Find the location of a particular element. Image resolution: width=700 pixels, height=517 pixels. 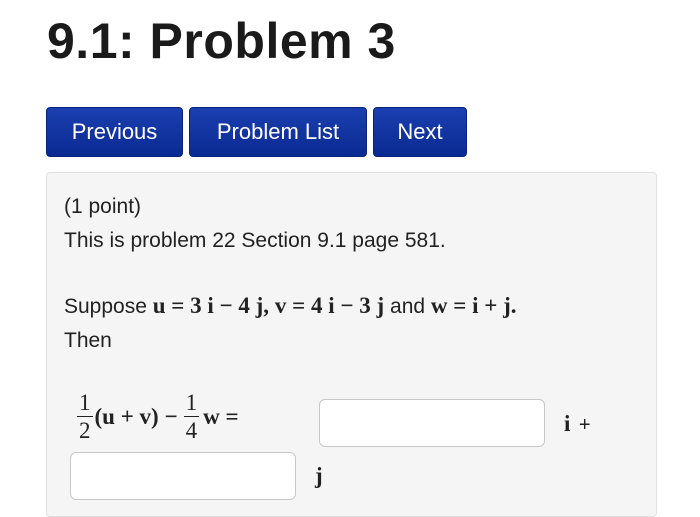

w-equals: w = is located at coordinates (221, 416).